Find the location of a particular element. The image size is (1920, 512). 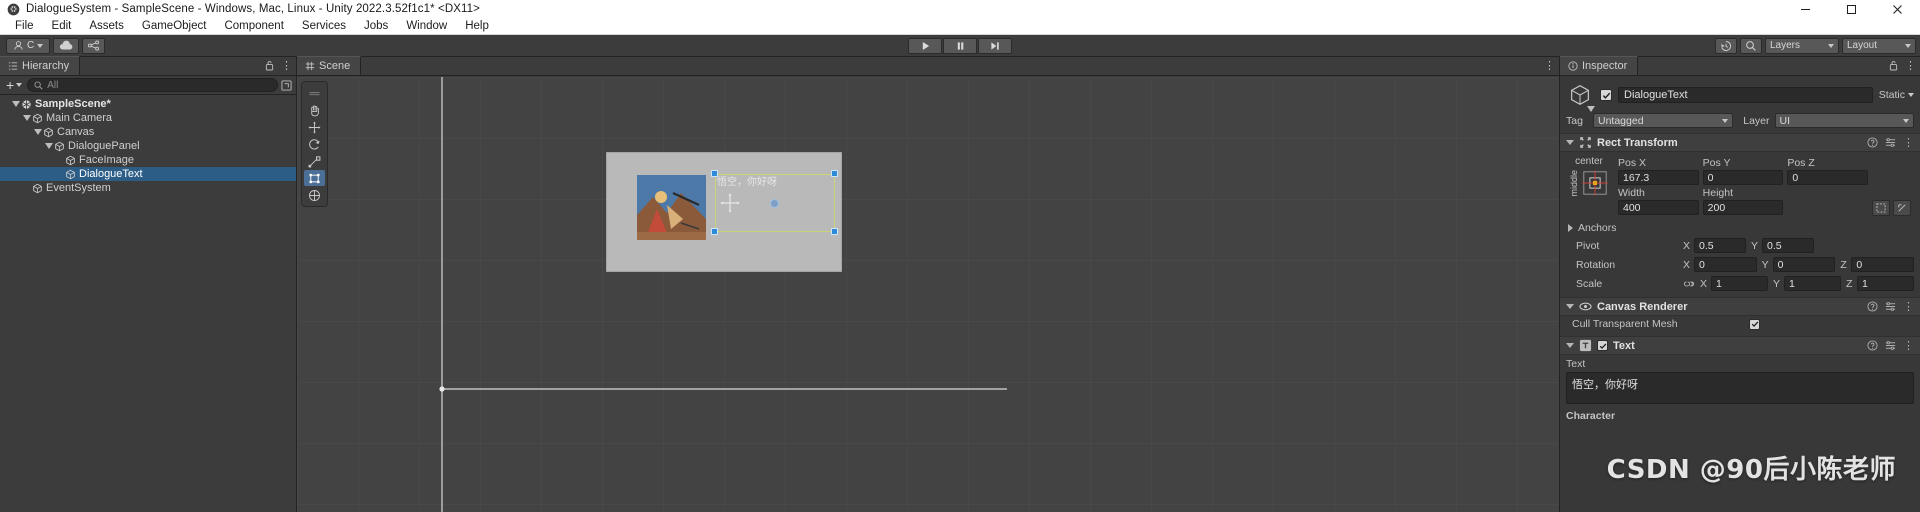

chevron-right-icon is located at coordinates (1570, 228).